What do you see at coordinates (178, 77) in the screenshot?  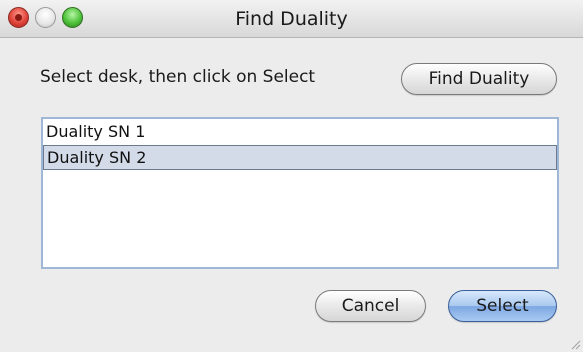 I see `instruction-label: Select desk, then click on Select` at bounding box center [178, 77].